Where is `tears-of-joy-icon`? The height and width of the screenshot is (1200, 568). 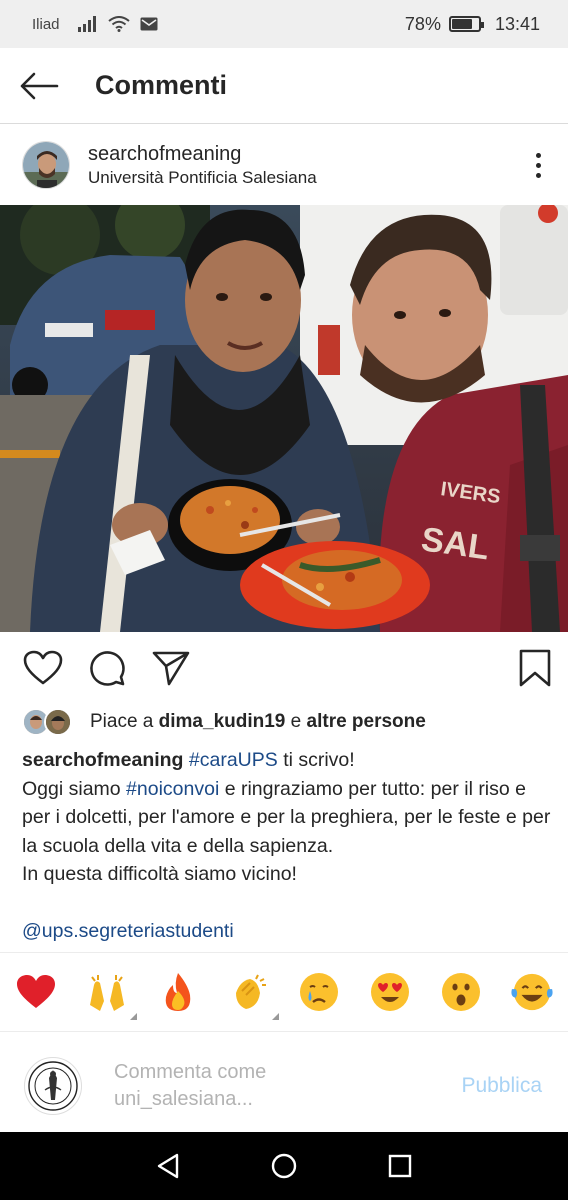 tears-of-joy-icon is located at coordinates (532, 992).